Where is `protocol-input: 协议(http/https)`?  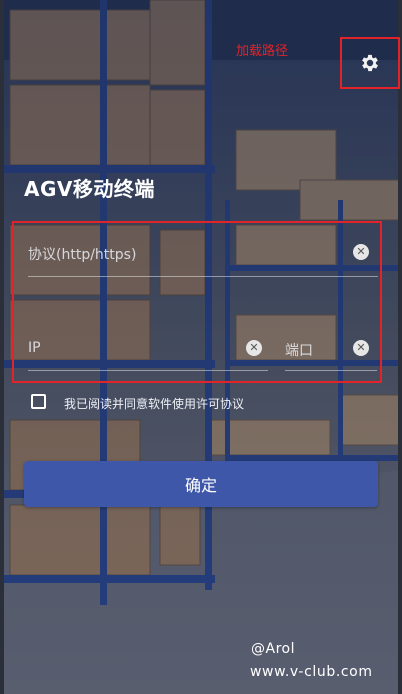 protocol-input: 协议(http/https) is located at coordinates (203, 255).